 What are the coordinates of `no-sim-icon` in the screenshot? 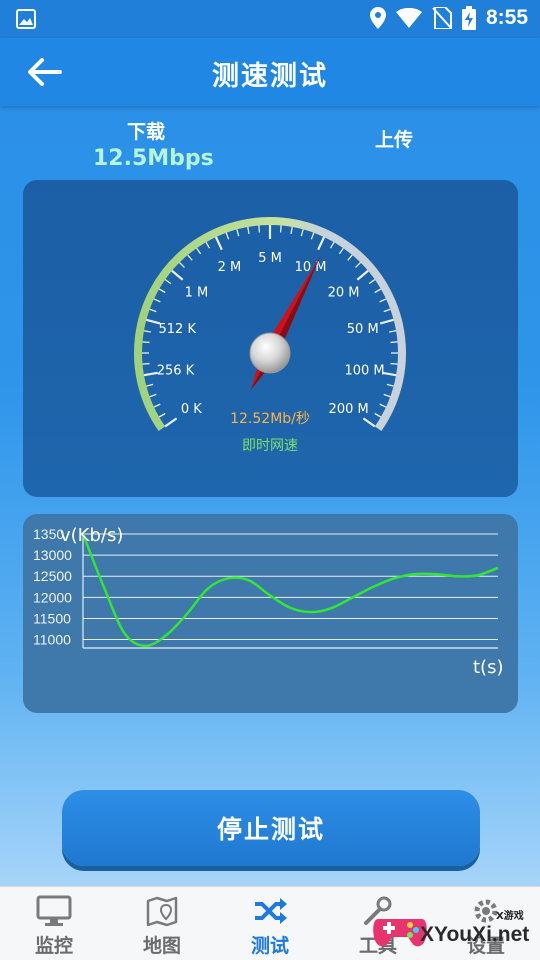 It's located at (442, 18).